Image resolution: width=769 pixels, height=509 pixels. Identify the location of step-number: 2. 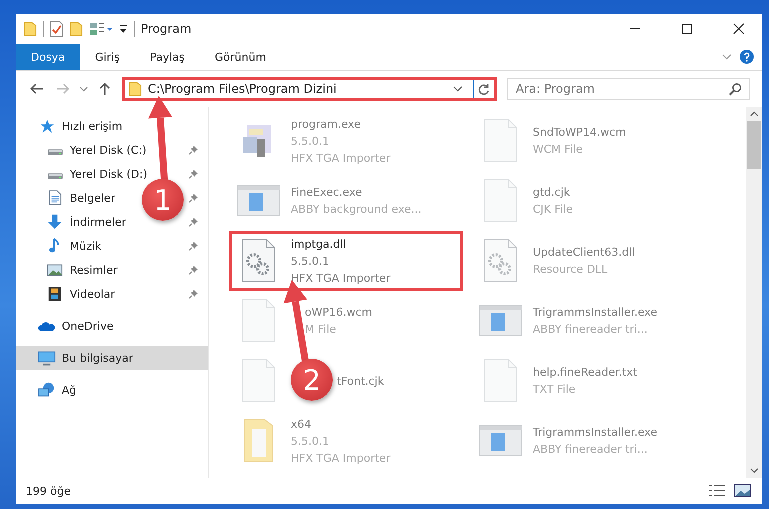
(312, 380).